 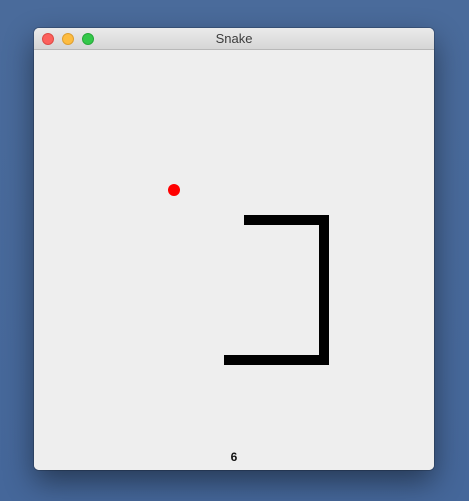 I want to click on window-title: Snake, so click(x=234, y=38).